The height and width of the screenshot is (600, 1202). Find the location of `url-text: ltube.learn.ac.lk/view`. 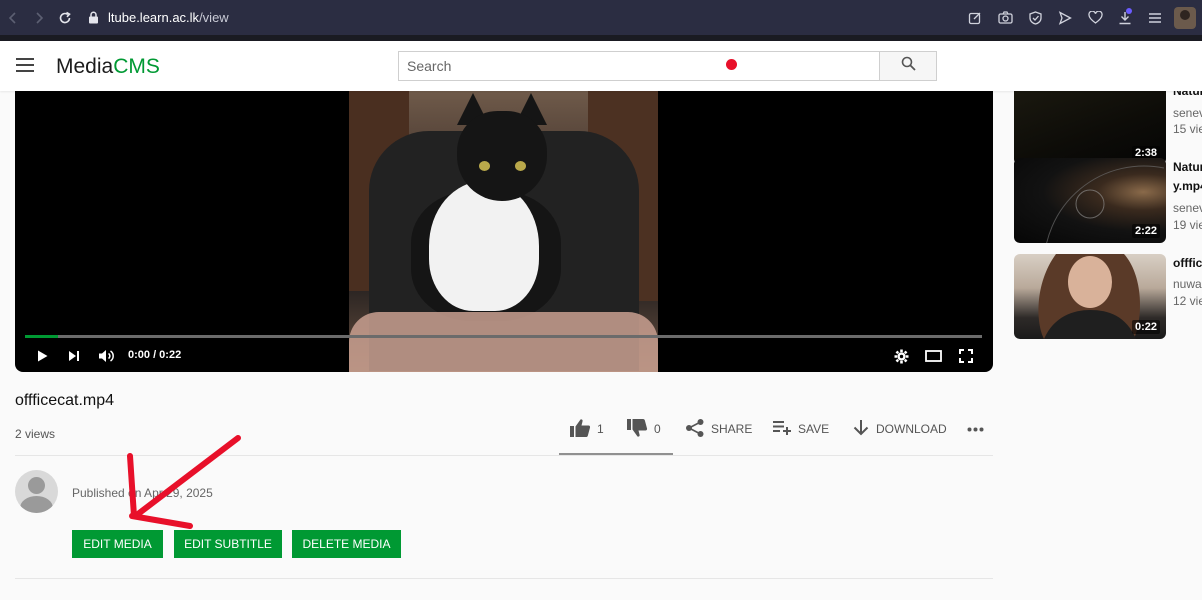

url-text: ltube.learn.ac.lk/view is located at coordinates (168, 17).